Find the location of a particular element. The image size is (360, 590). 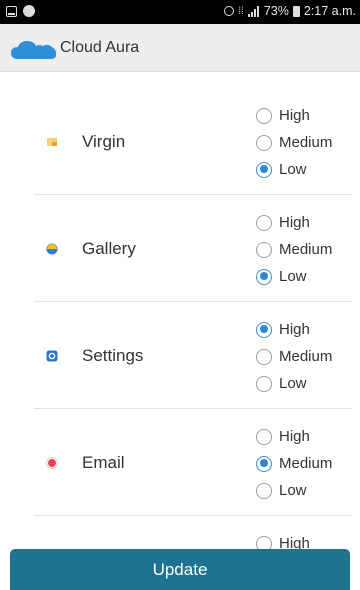

email-app-icon is located at coordinates (52, 463).